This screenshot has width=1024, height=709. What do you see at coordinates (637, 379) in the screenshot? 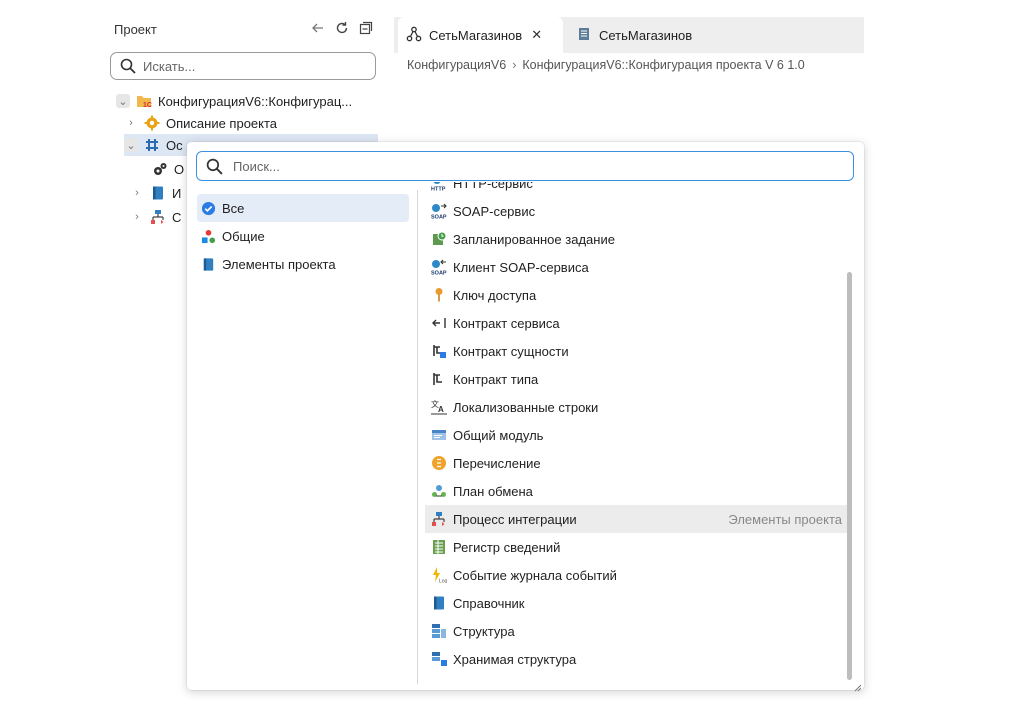
I see `list-item-type-contract: Контракт типа` at bounding box center [637, 379].